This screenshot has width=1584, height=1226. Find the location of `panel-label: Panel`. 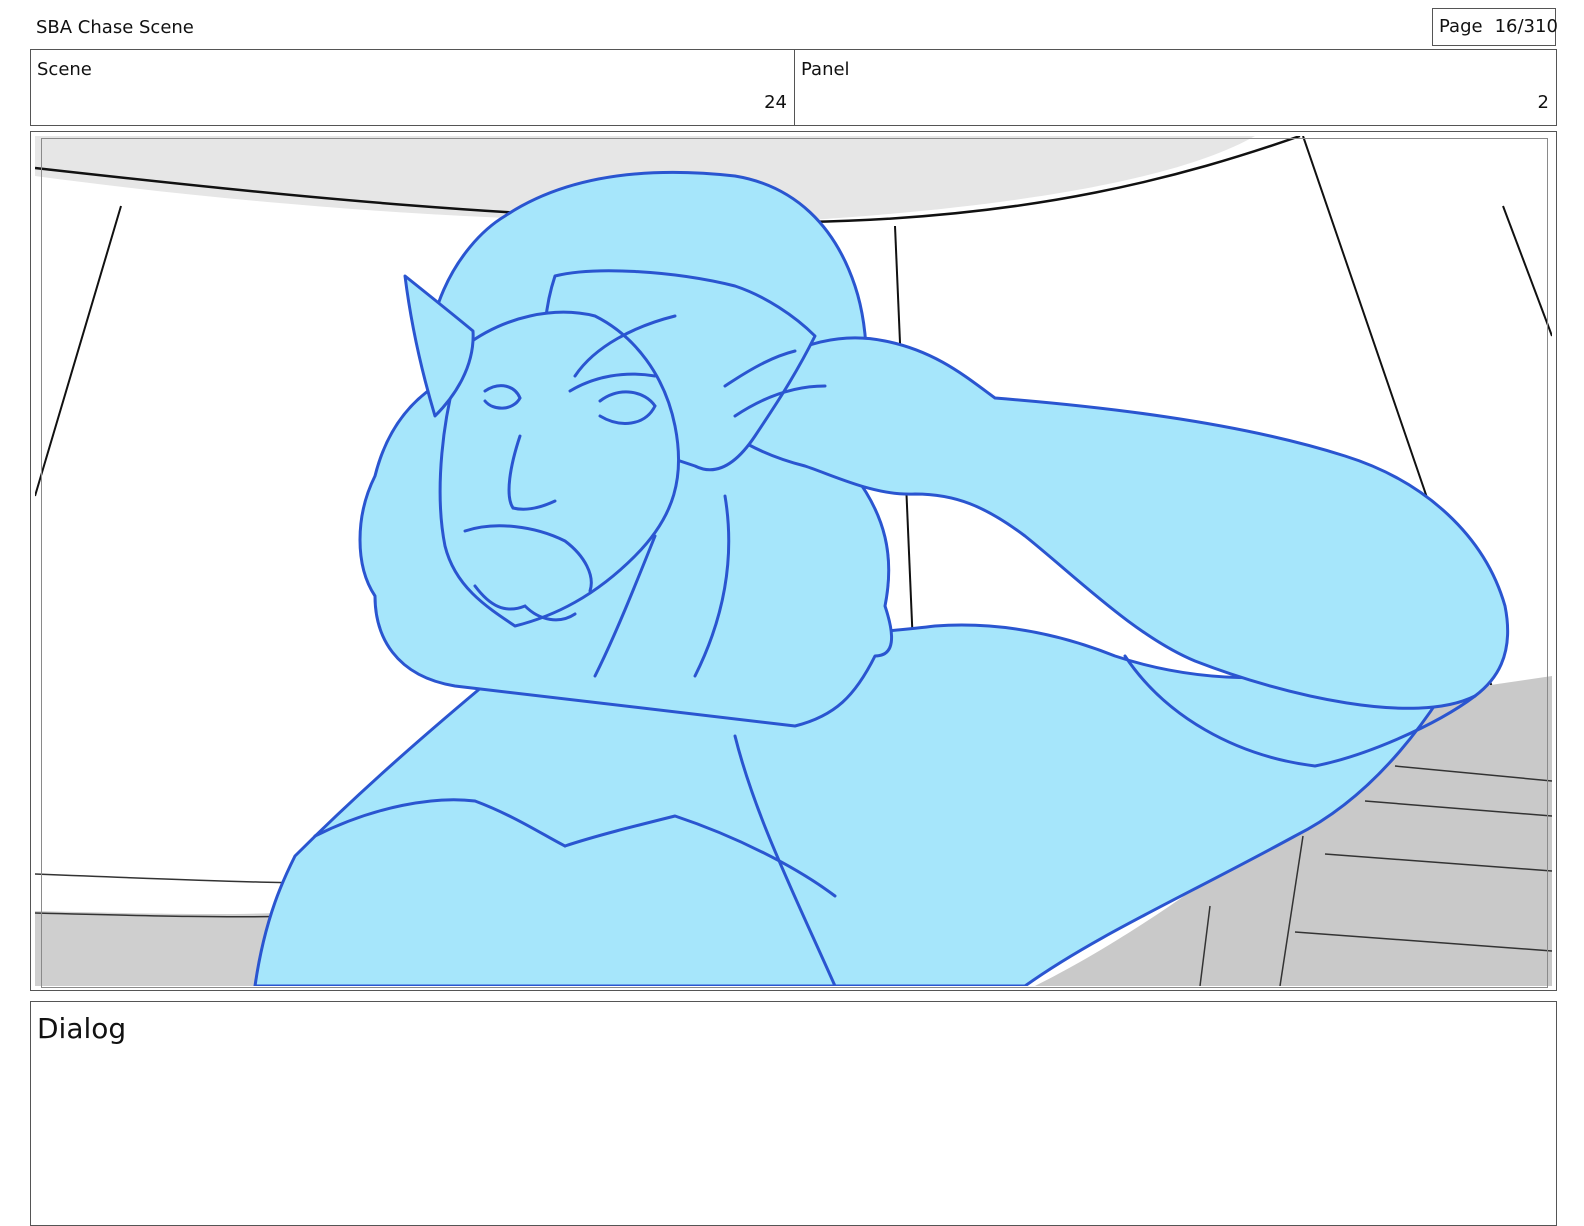

panel-label: Panel is located at coordinates (825, 69).